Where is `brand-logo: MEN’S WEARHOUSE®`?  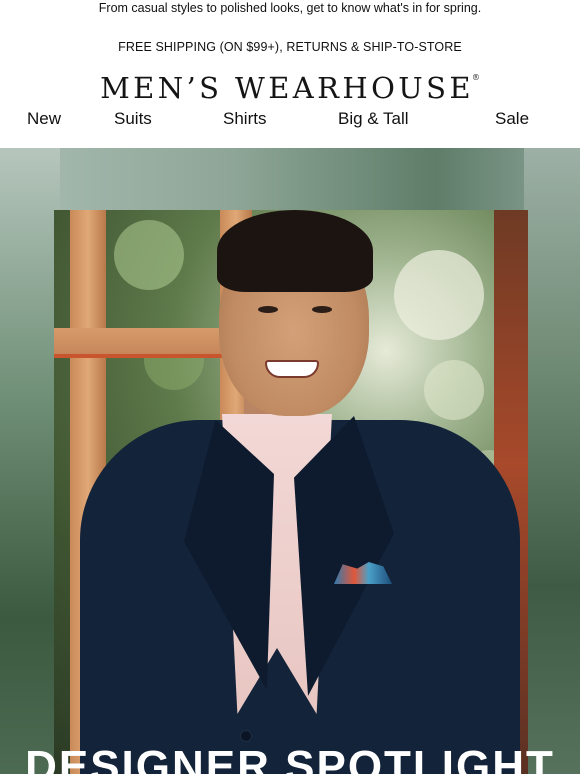
brand-logo: MEN’S WEARHOUSE® is located at coordinates (290, 82).